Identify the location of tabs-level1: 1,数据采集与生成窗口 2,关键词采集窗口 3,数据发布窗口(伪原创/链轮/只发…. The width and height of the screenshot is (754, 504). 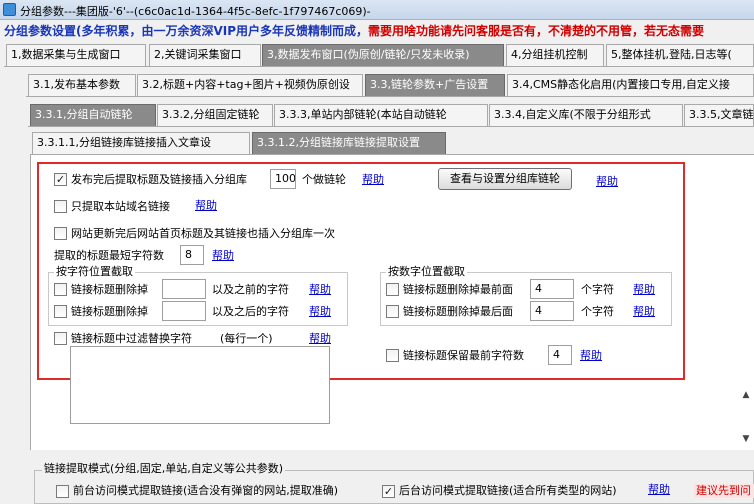
(377, 55).